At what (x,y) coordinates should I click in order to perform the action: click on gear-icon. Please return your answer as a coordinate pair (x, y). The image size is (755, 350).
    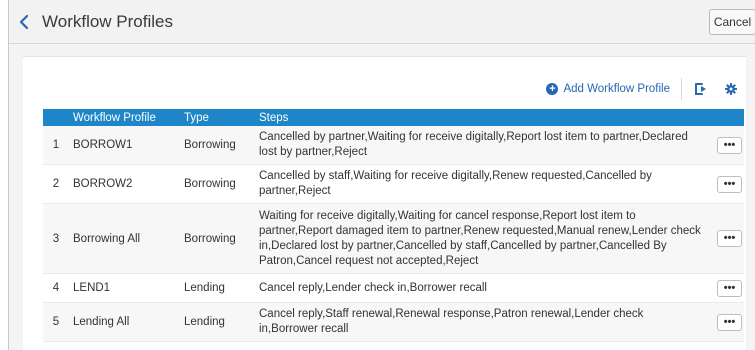
    Looking at the image, I should click on (731, 89).